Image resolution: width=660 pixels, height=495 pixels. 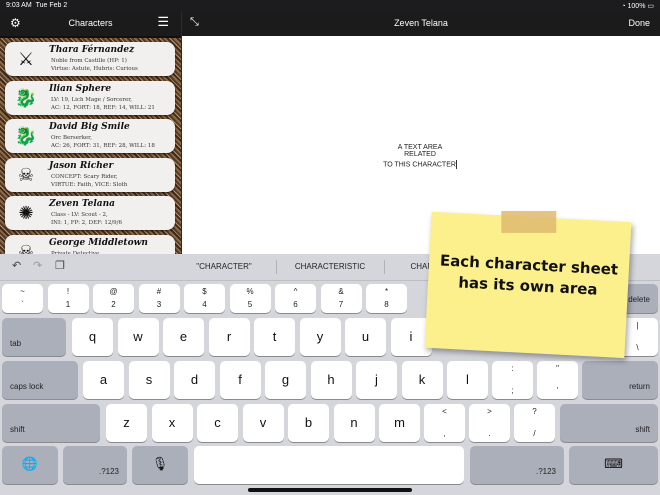 What do you see at coordinates (240, 380) in the screenshot?
I see `key-letter: f` at bounding box center [240, 380].